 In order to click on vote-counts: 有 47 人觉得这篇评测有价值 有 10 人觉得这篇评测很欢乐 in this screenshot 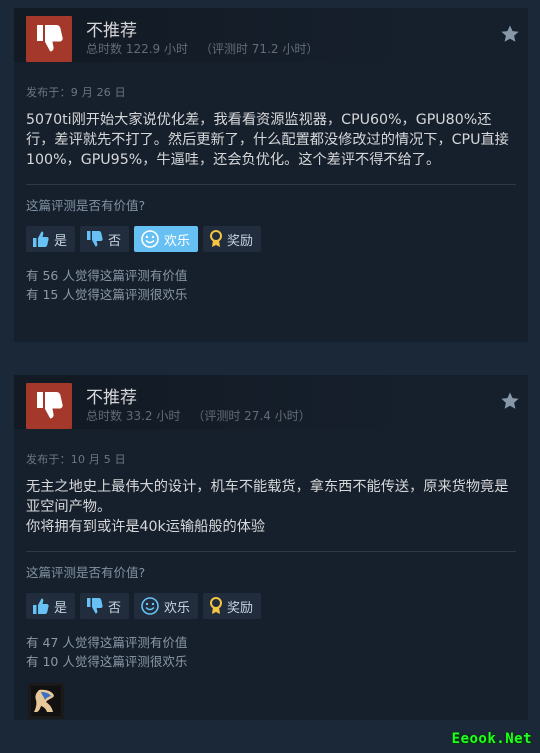, I will do `click(271, 652)`.